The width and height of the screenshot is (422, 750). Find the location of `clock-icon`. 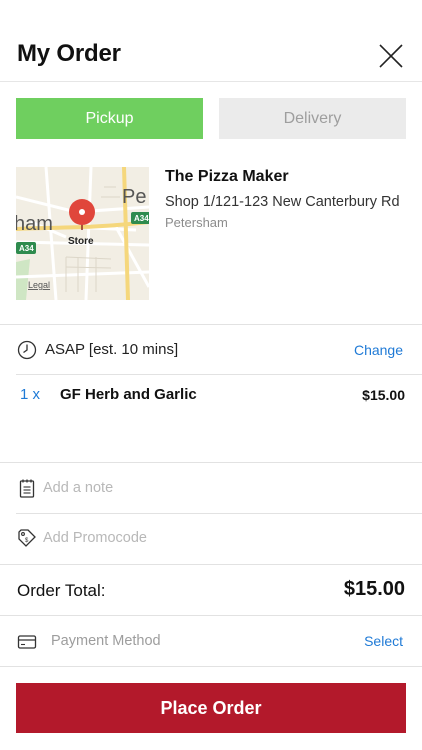

clock-icon is located at coordinates (27, 350).